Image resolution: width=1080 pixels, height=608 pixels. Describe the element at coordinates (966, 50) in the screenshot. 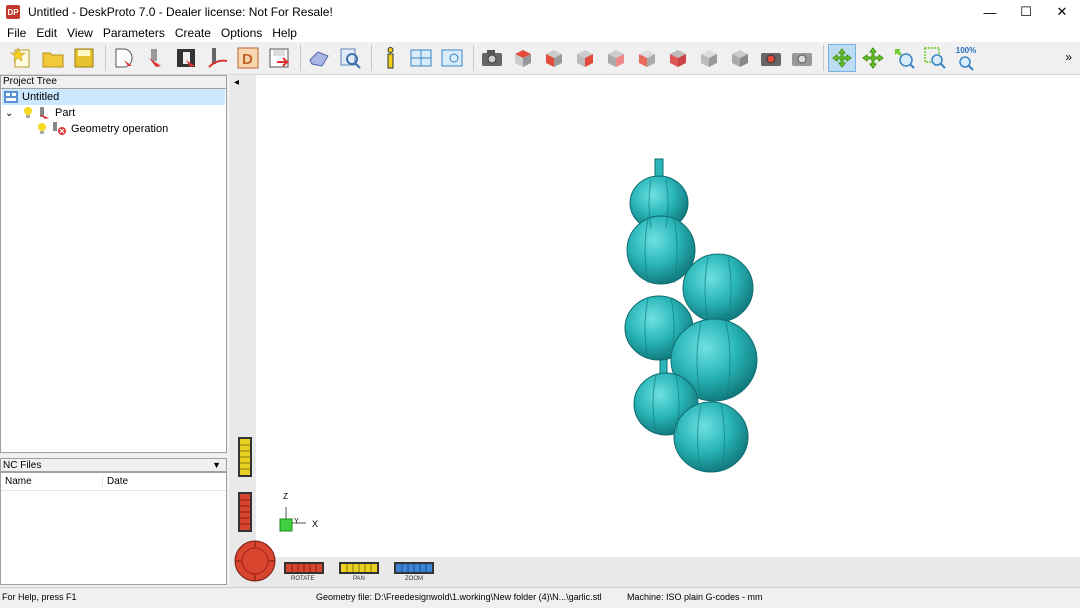

I see `zoom-100-label: 100%` at that location.